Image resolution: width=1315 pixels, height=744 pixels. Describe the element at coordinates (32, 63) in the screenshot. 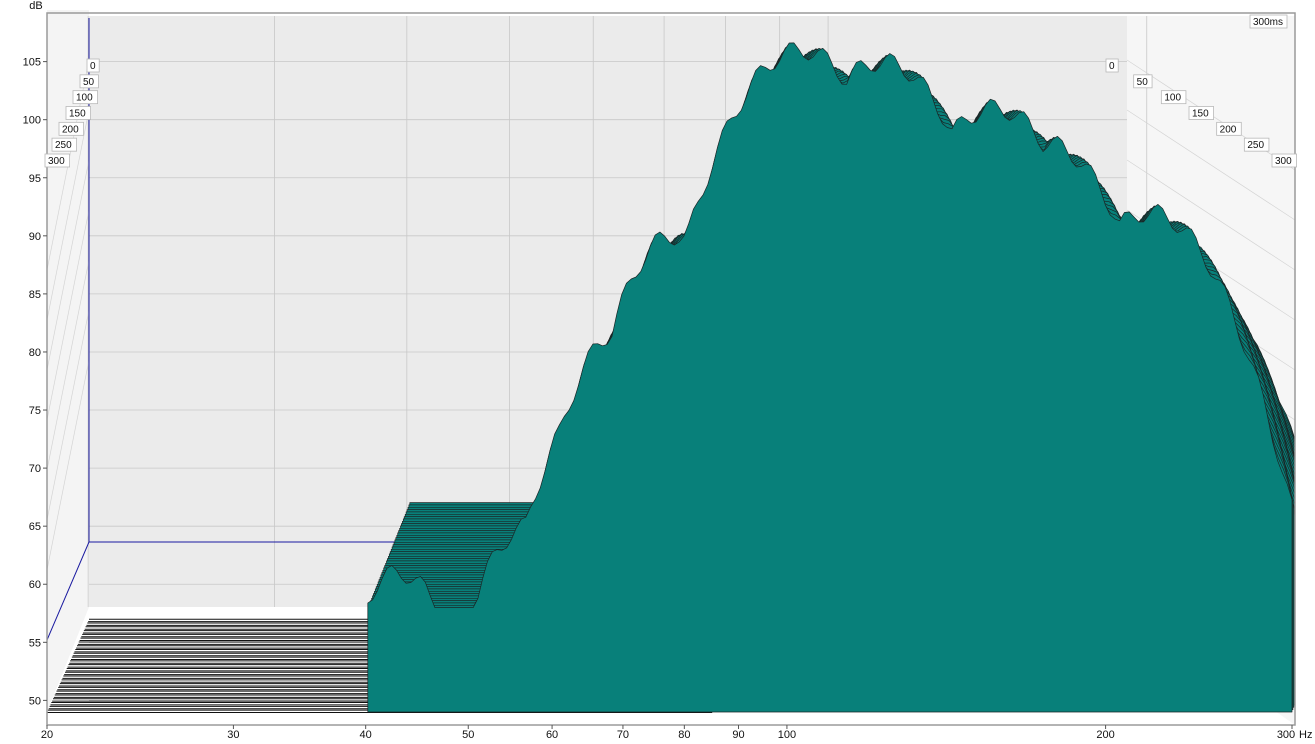

I see `y-tick-label: 105` at that location.